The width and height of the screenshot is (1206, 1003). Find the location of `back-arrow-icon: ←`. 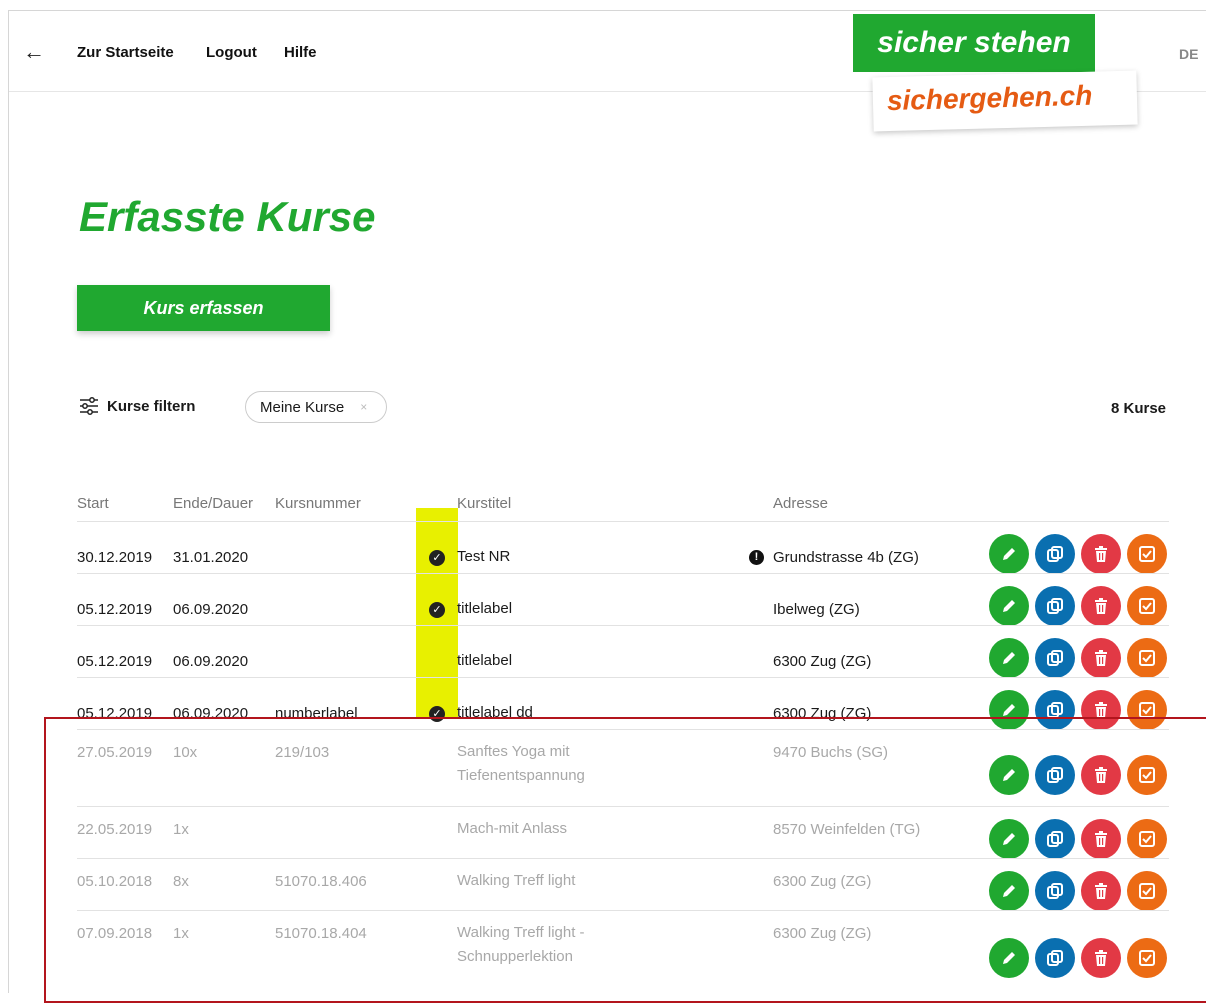

back-arrow-icon: ← is located at coordinates (34, 52).